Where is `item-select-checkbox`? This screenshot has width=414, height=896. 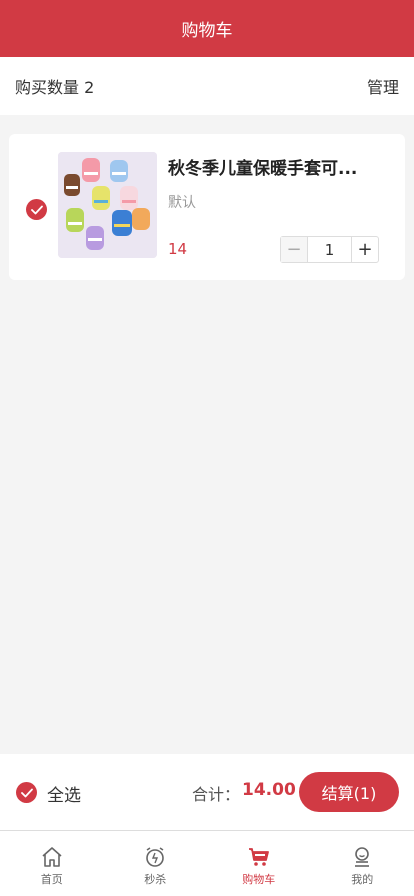
item-select-checkbox is located at coordinates (36, 209).